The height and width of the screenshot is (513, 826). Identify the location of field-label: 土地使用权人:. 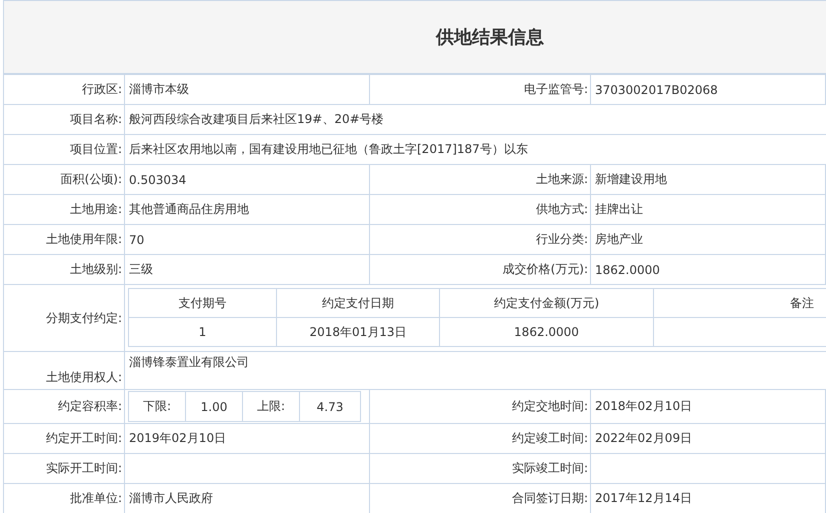
(84, 377).